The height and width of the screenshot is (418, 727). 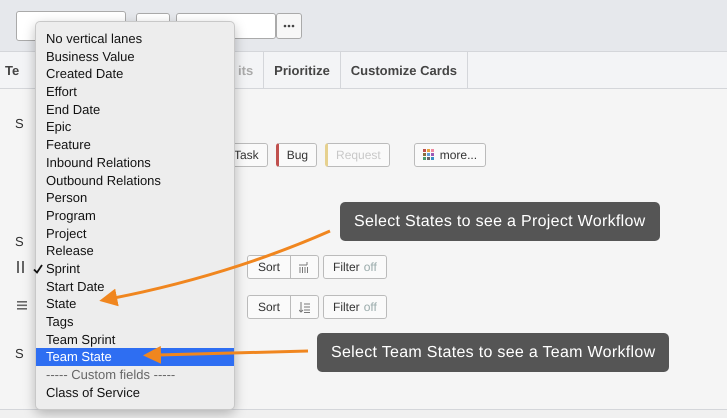 I want to click on menu-item-label: Team Sprint, so click(x=81, y=339).